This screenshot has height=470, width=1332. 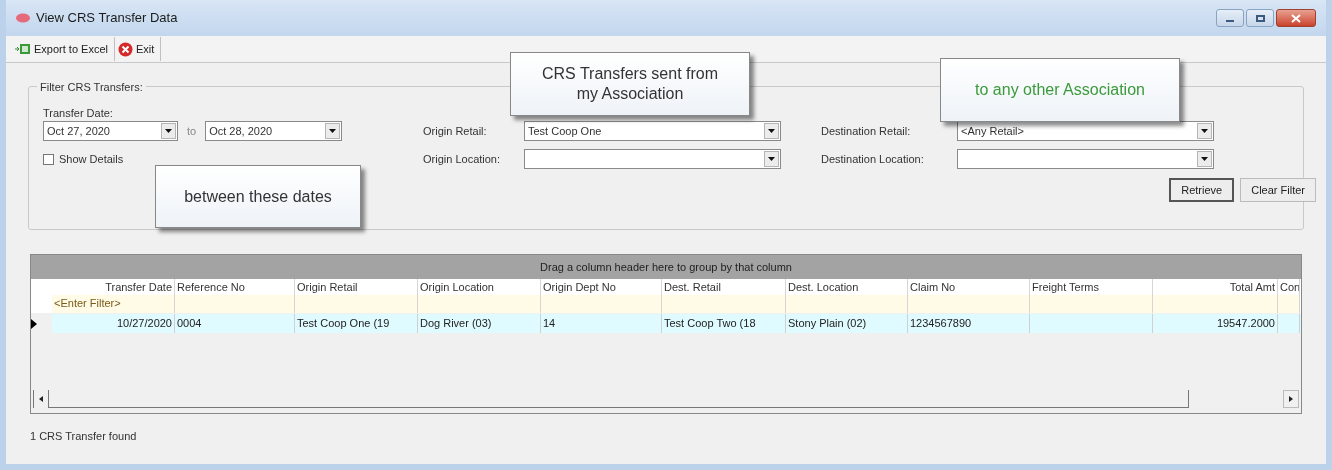 I want to click on right-arrow-icon, so click(x=1291, y=399).